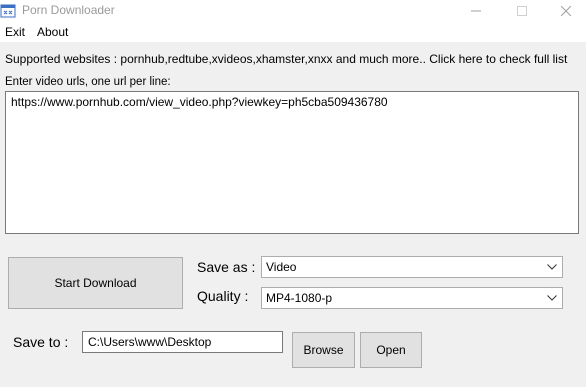  I want to click on browse-label: Browse, so click(323, 350).